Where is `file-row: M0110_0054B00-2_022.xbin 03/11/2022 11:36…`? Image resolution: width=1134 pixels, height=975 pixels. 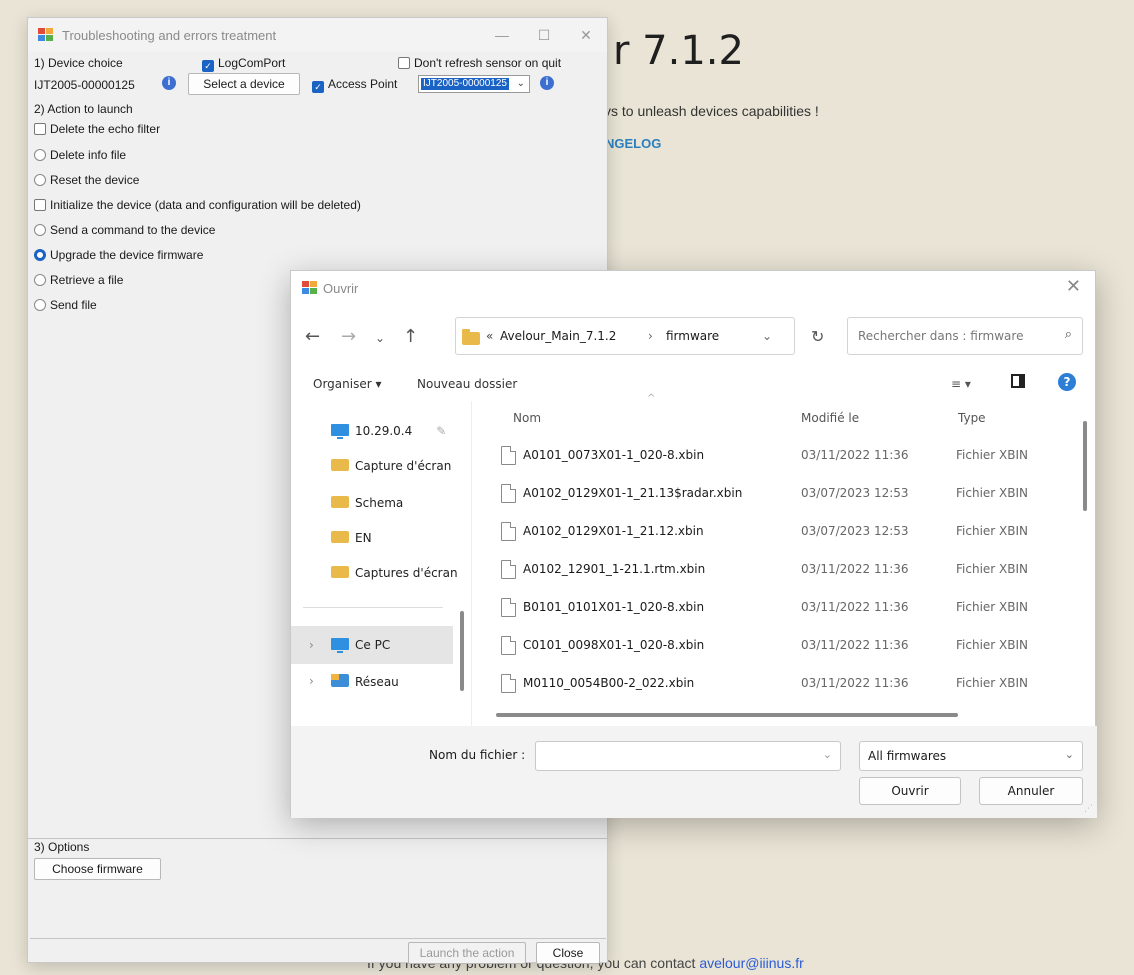 file-row: M0110_0054B00-2_022.xbin 03/11/2022 11:36… is located at coordinates (791, 684).